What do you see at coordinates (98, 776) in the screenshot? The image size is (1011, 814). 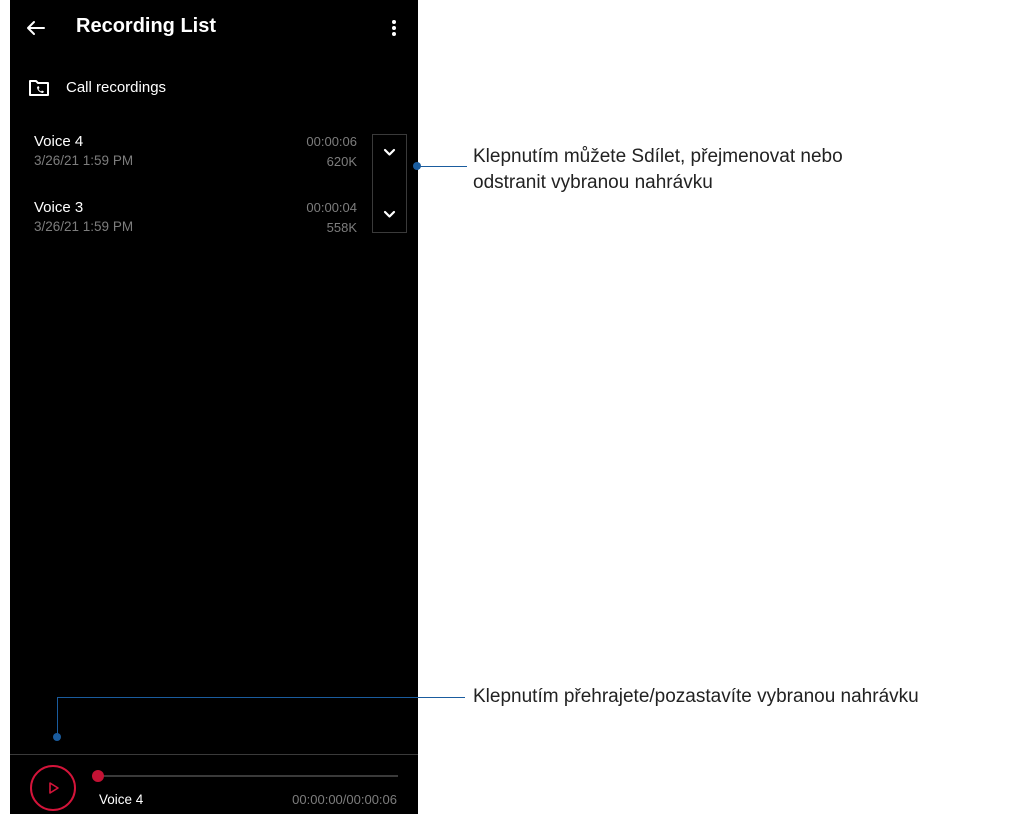 I see `seek-thumb` at bounding box center [98, 776].